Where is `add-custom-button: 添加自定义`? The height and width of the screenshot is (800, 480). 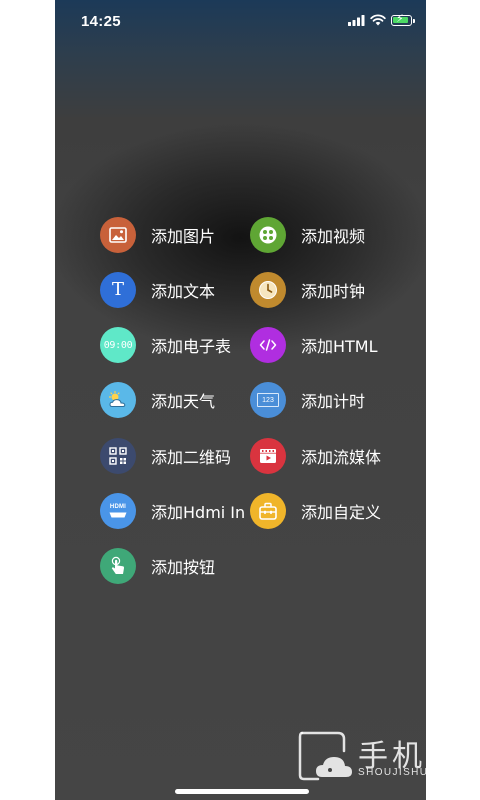 add-custom-button: 添加自定义 is located at coordinates (325, 510).